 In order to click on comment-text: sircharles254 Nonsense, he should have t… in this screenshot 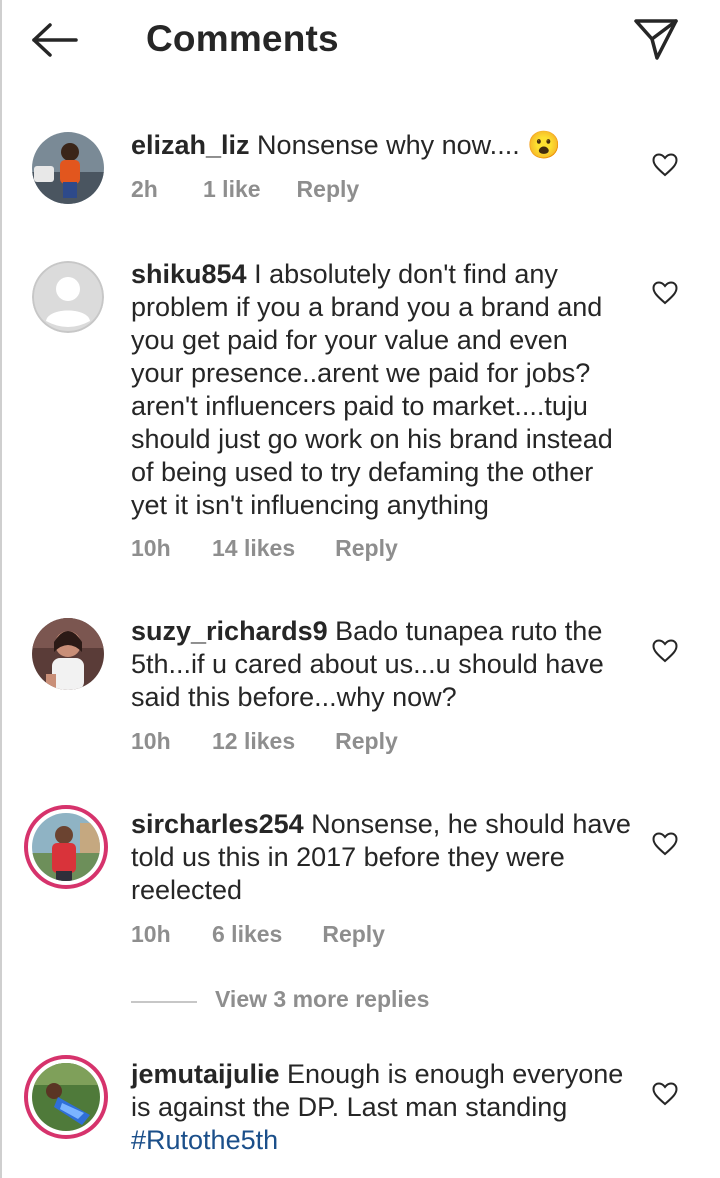, I will do `click(381, 857)`.